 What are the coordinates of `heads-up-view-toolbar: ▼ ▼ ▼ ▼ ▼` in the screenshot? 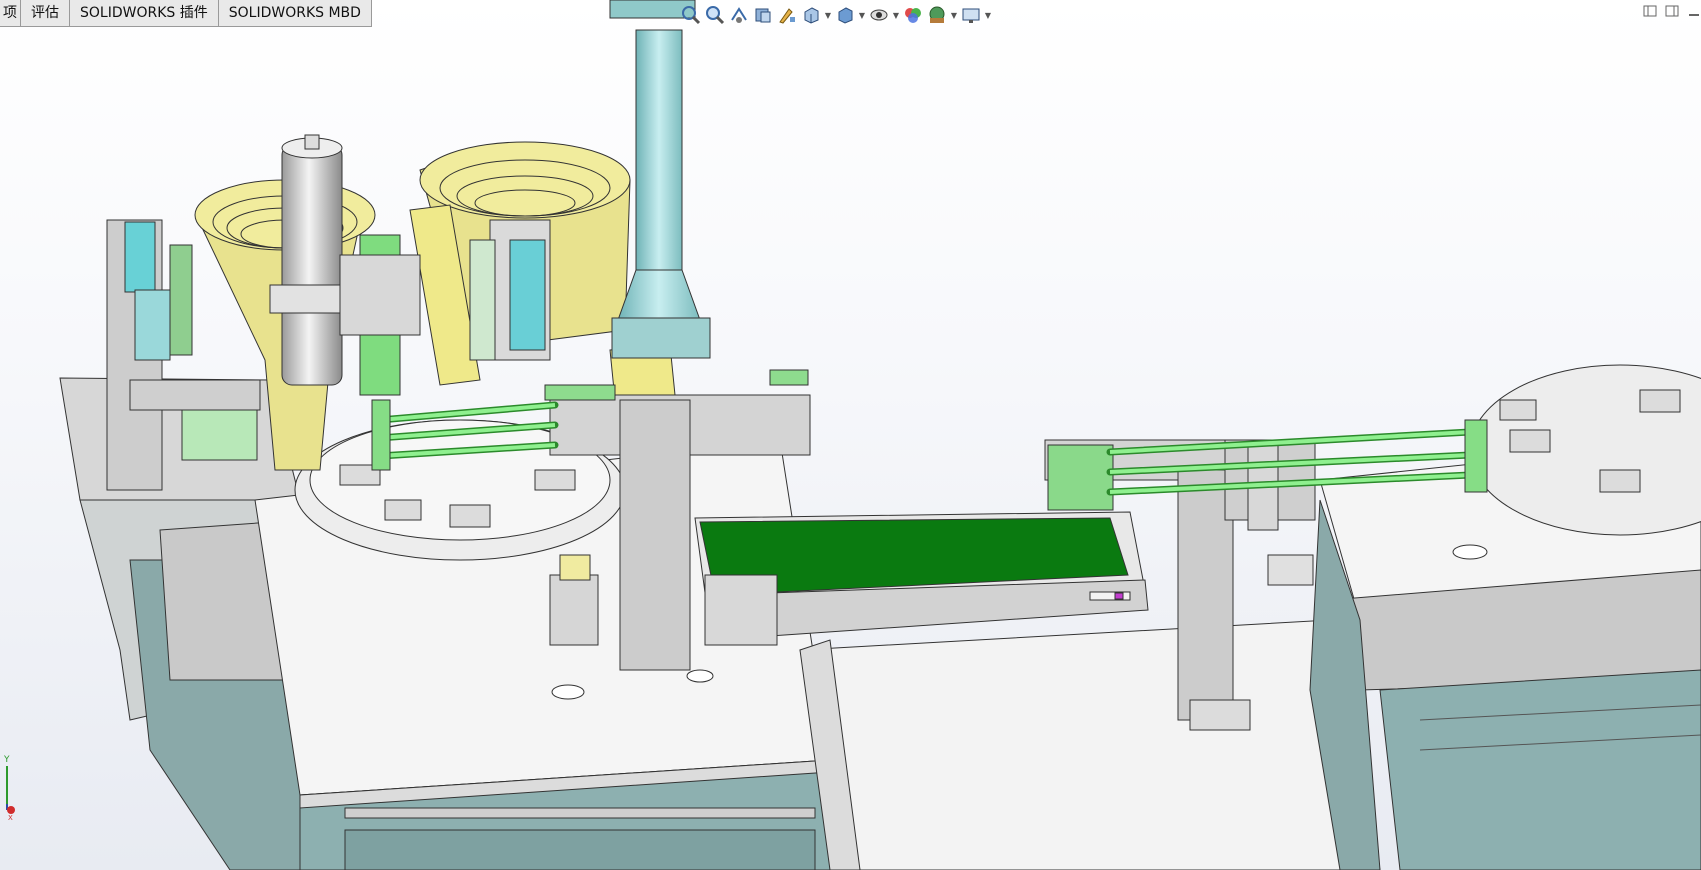 It's located at (836, 15).